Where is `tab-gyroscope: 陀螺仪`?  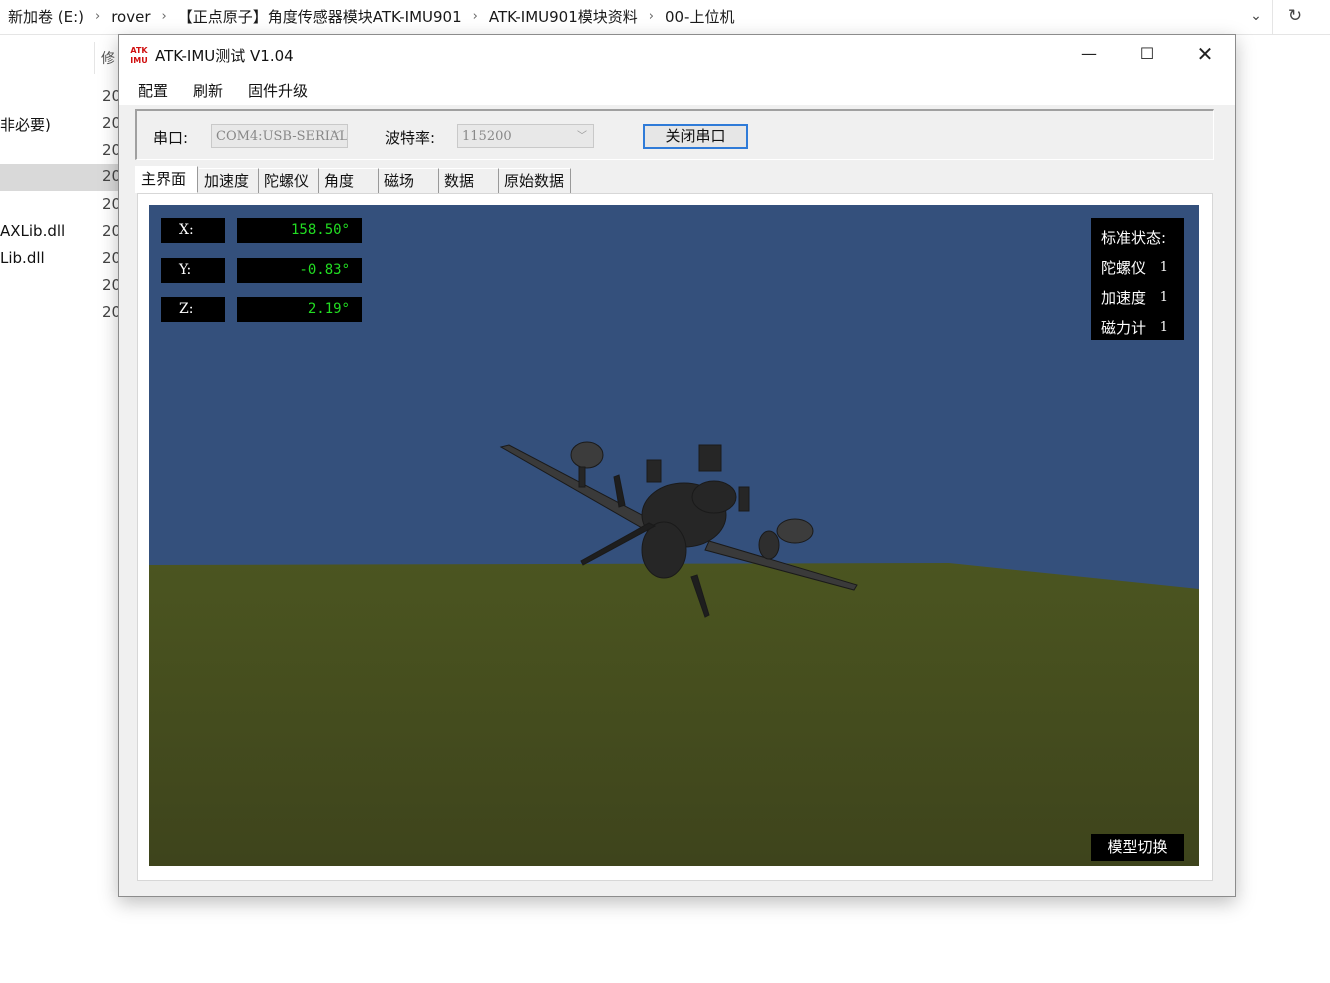 tab-gyroscope: 陀螺仪 is located at coordinates (289, 180).